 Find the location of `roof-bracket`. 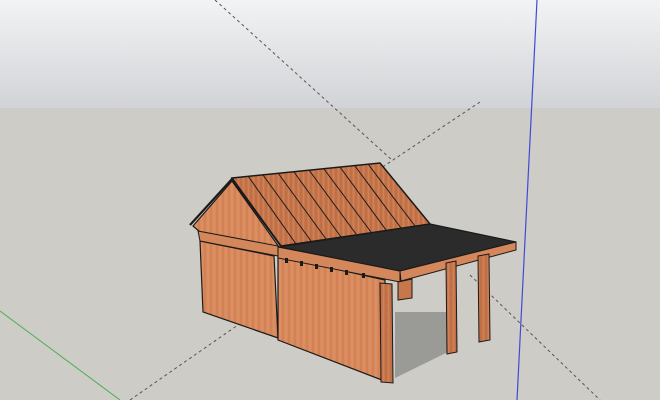

roof-bracket is located at coordinates (405, 289).